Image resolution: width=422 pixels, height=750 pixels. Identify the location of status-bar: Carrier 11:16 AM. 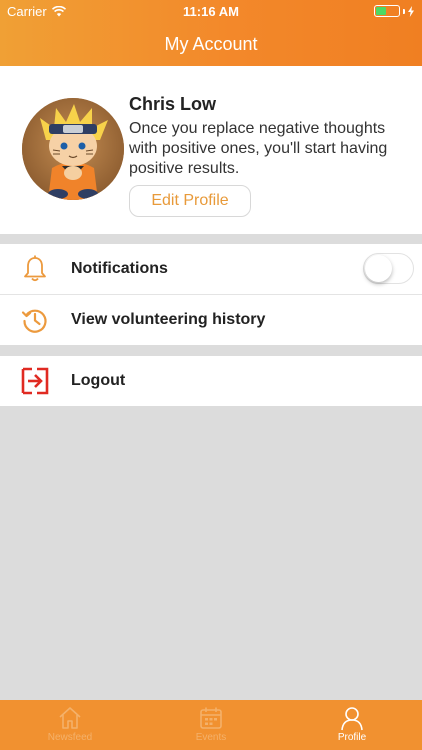
(211, 11).